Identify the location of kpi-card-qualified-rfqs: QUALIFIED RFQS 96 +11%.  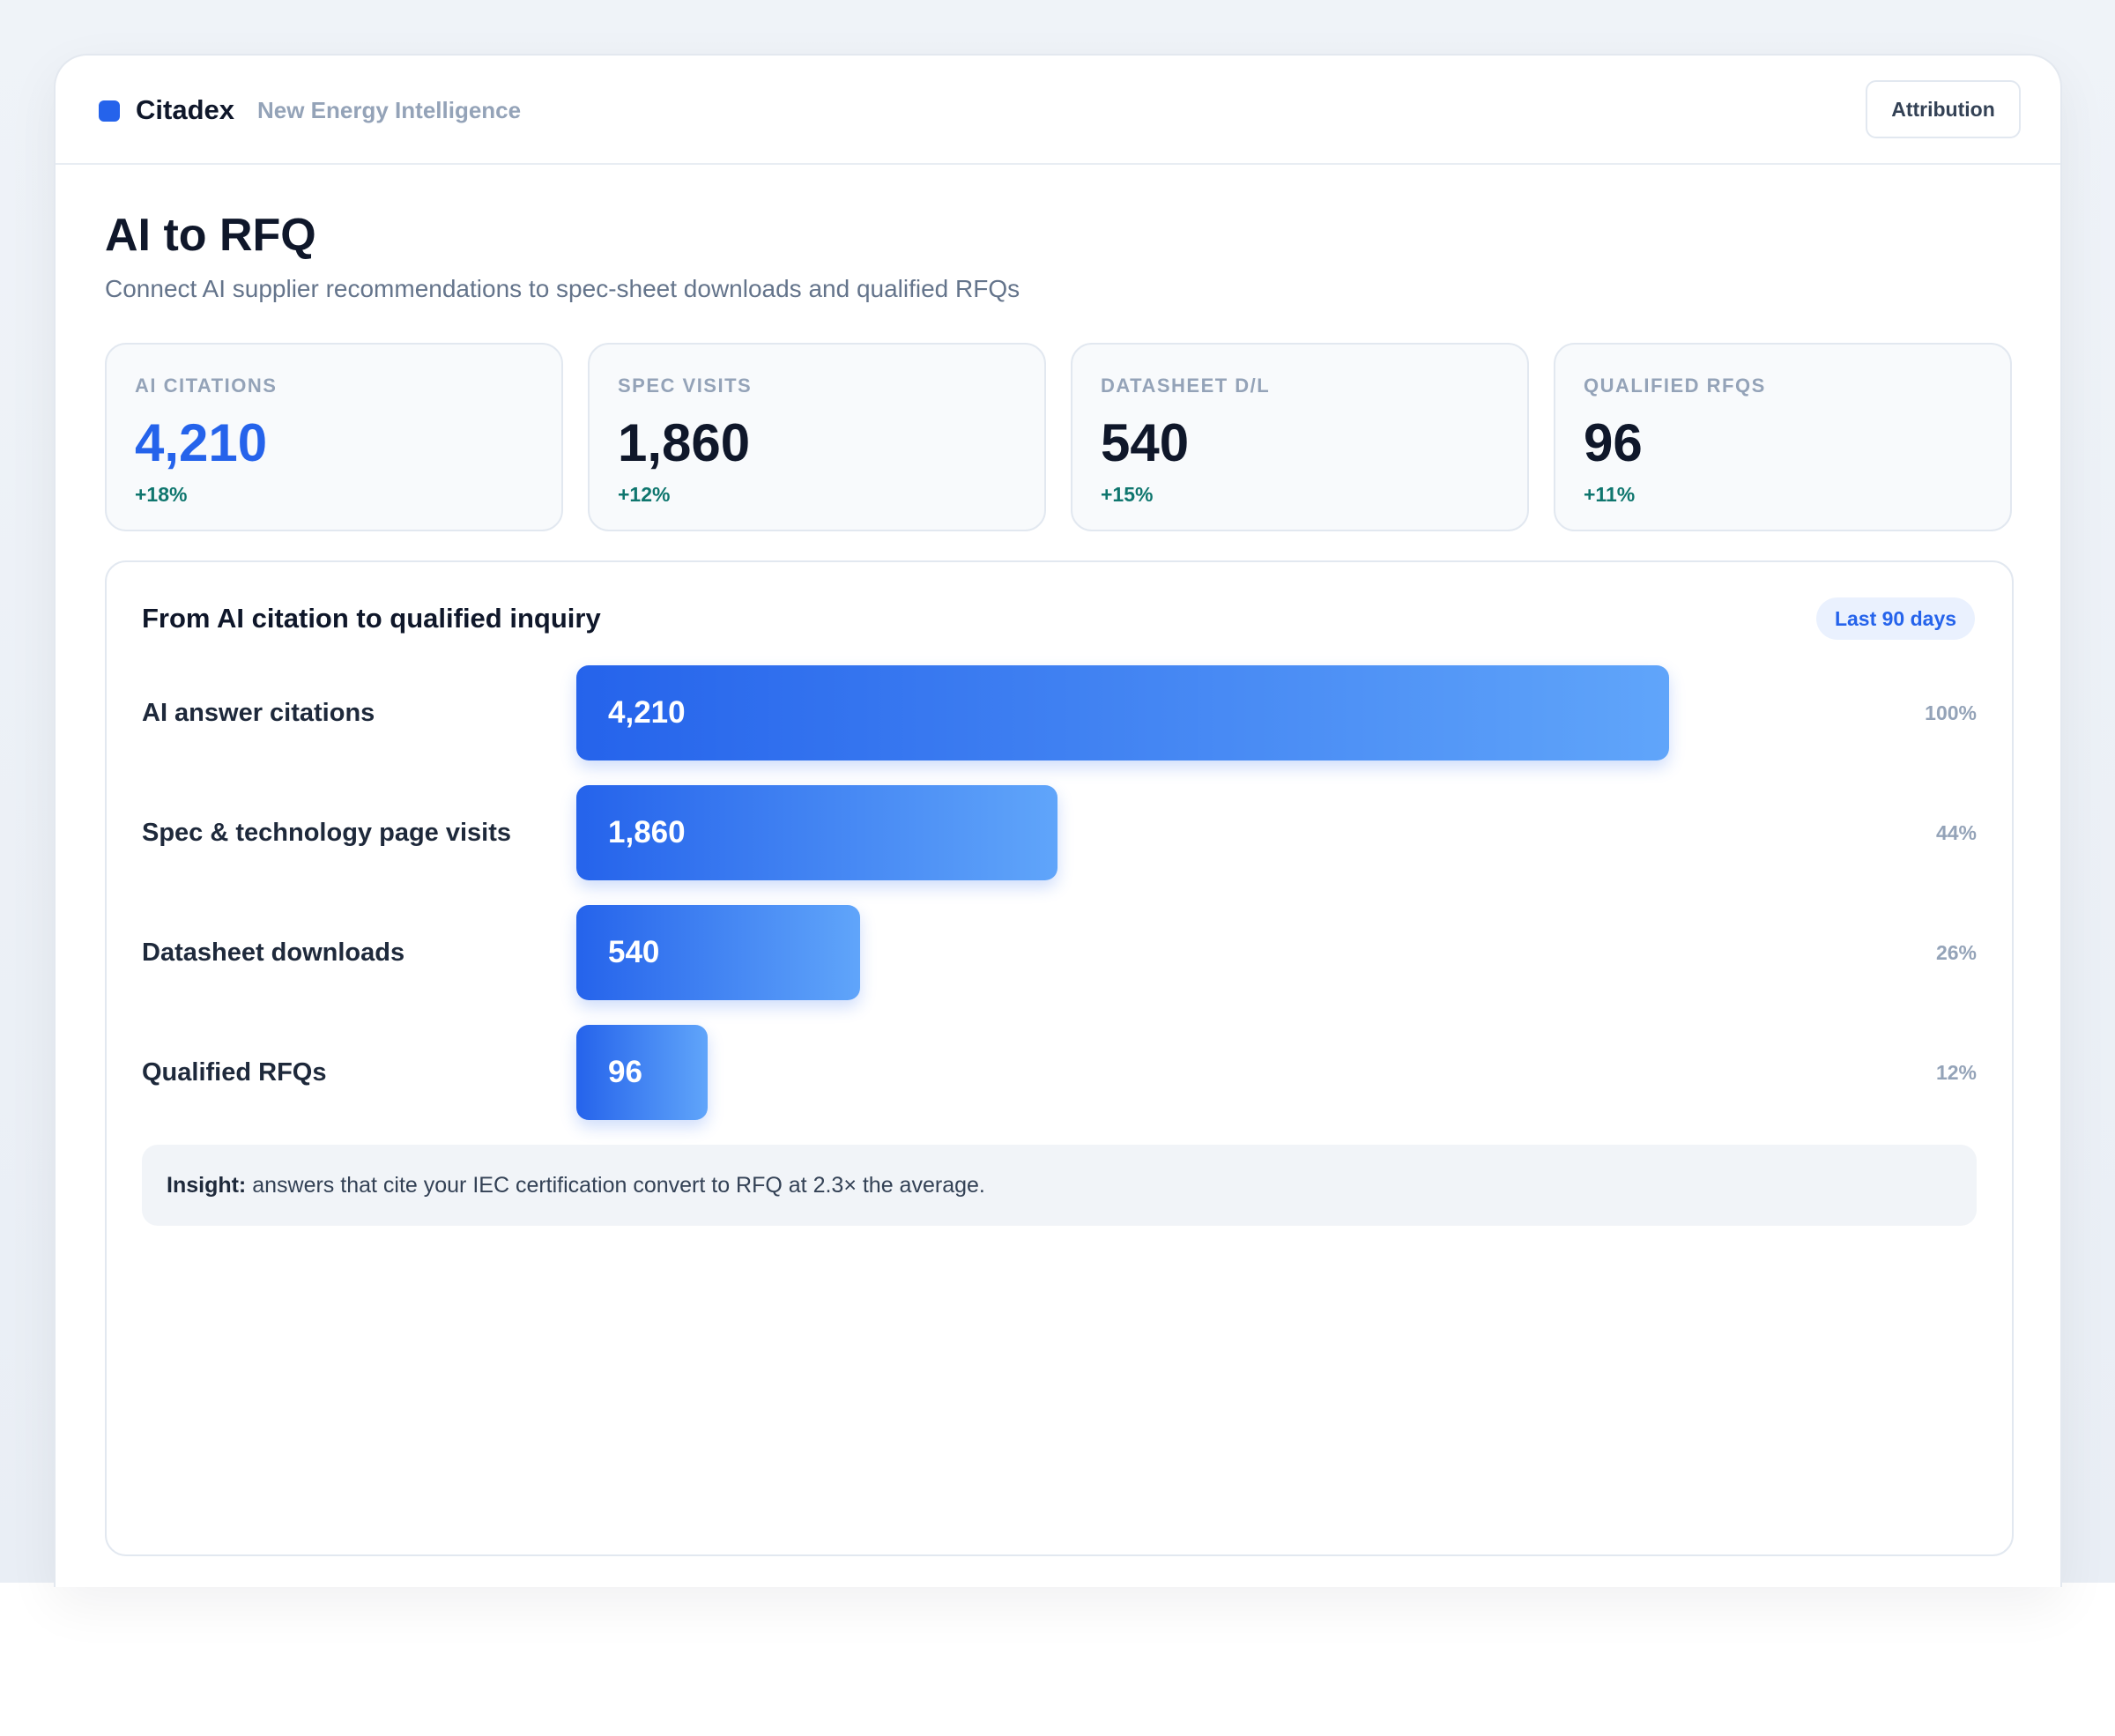
(1783, 437).